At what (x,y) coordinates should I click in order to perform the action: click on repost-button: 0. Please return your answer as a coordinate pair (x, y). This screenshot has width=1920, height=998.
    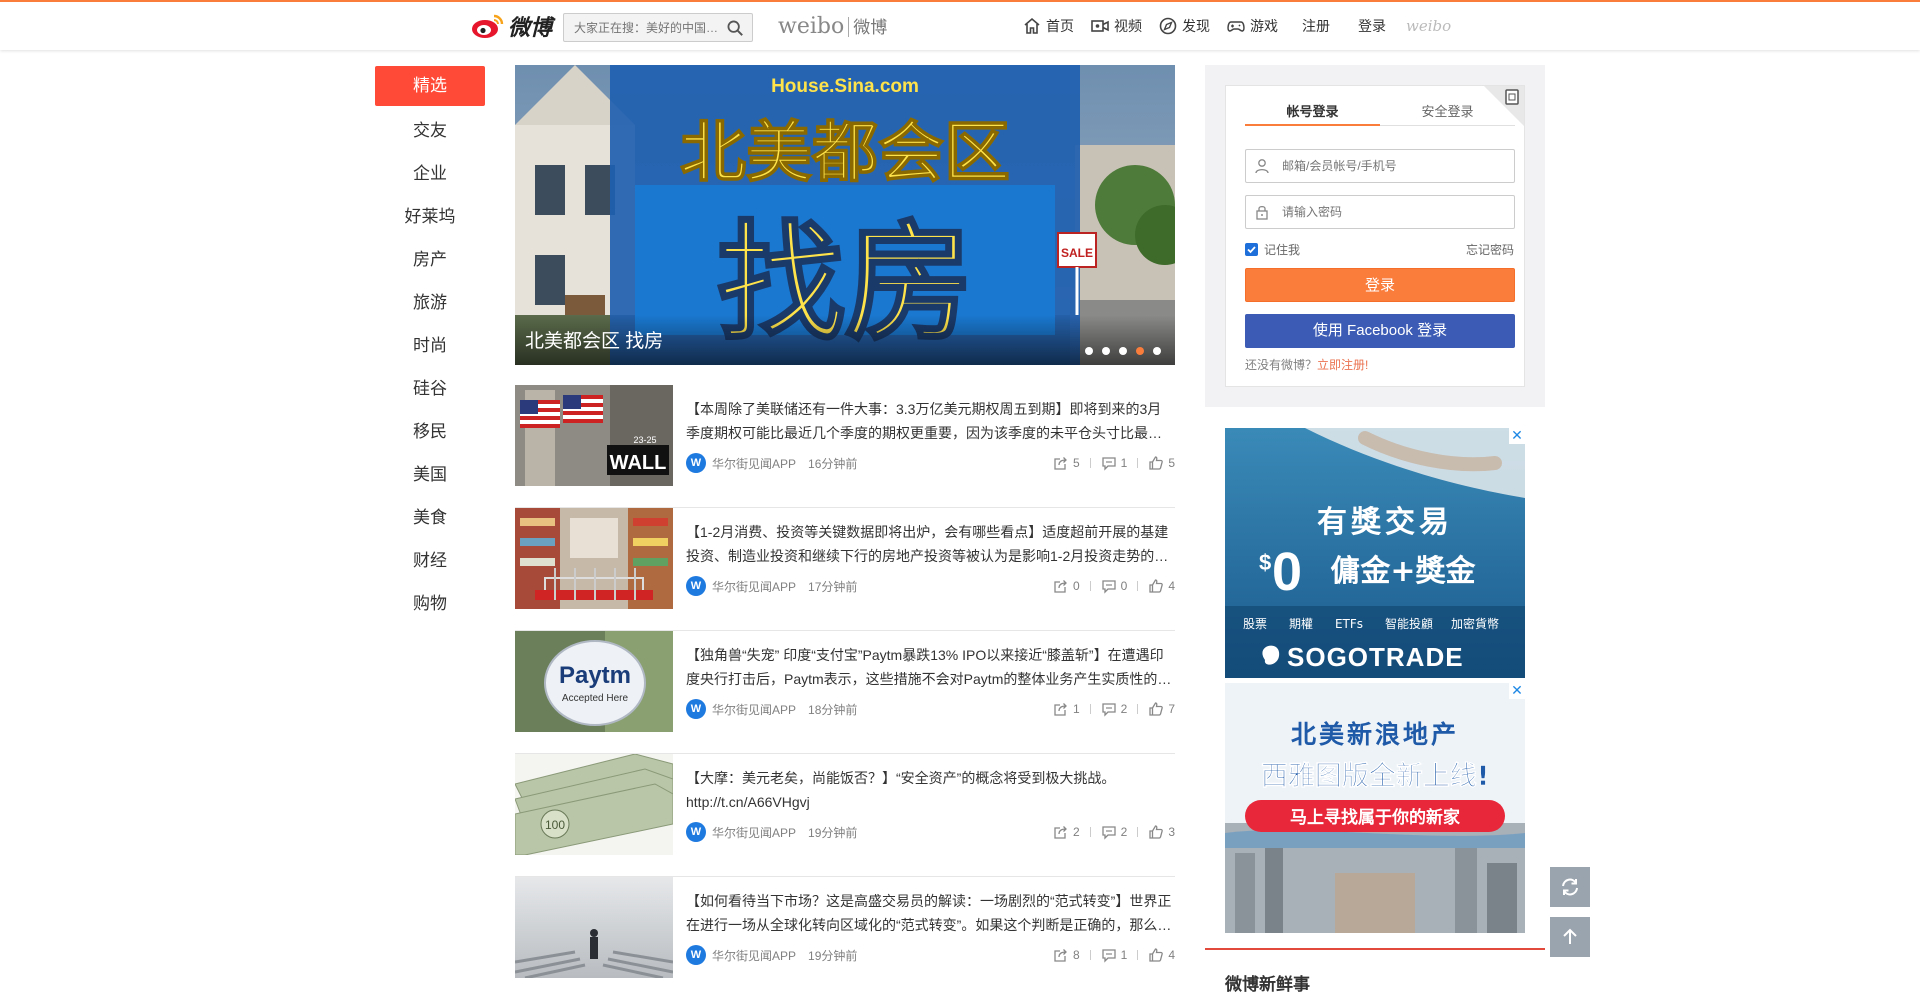
    Looking at the image, I should click on (1066, 586).